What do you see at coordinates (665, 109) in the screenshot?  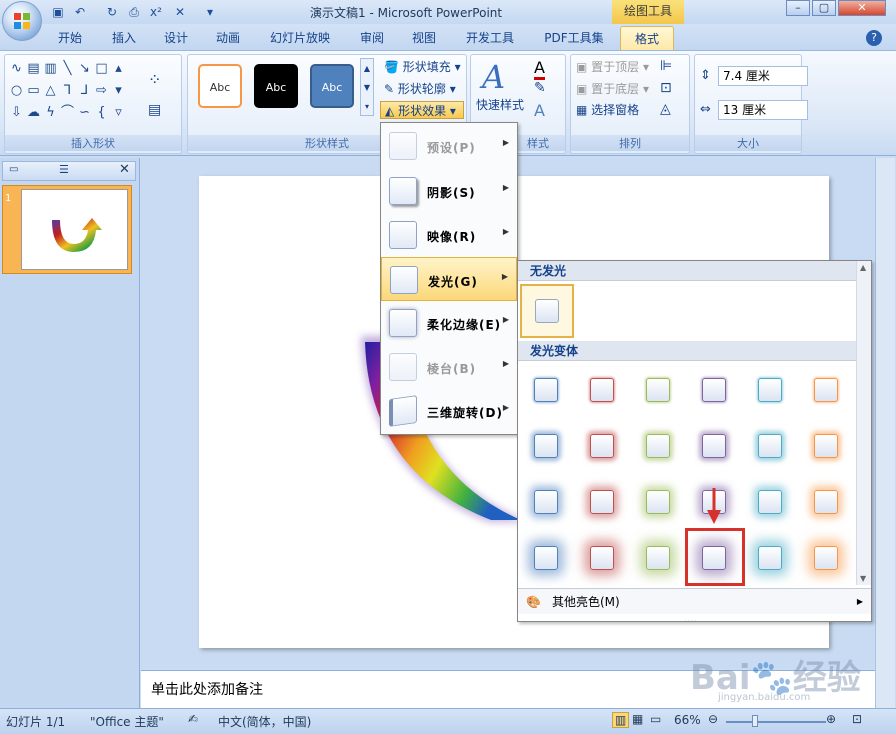 I see `rotate-icon: ◬` at bounding box center [665, 109].